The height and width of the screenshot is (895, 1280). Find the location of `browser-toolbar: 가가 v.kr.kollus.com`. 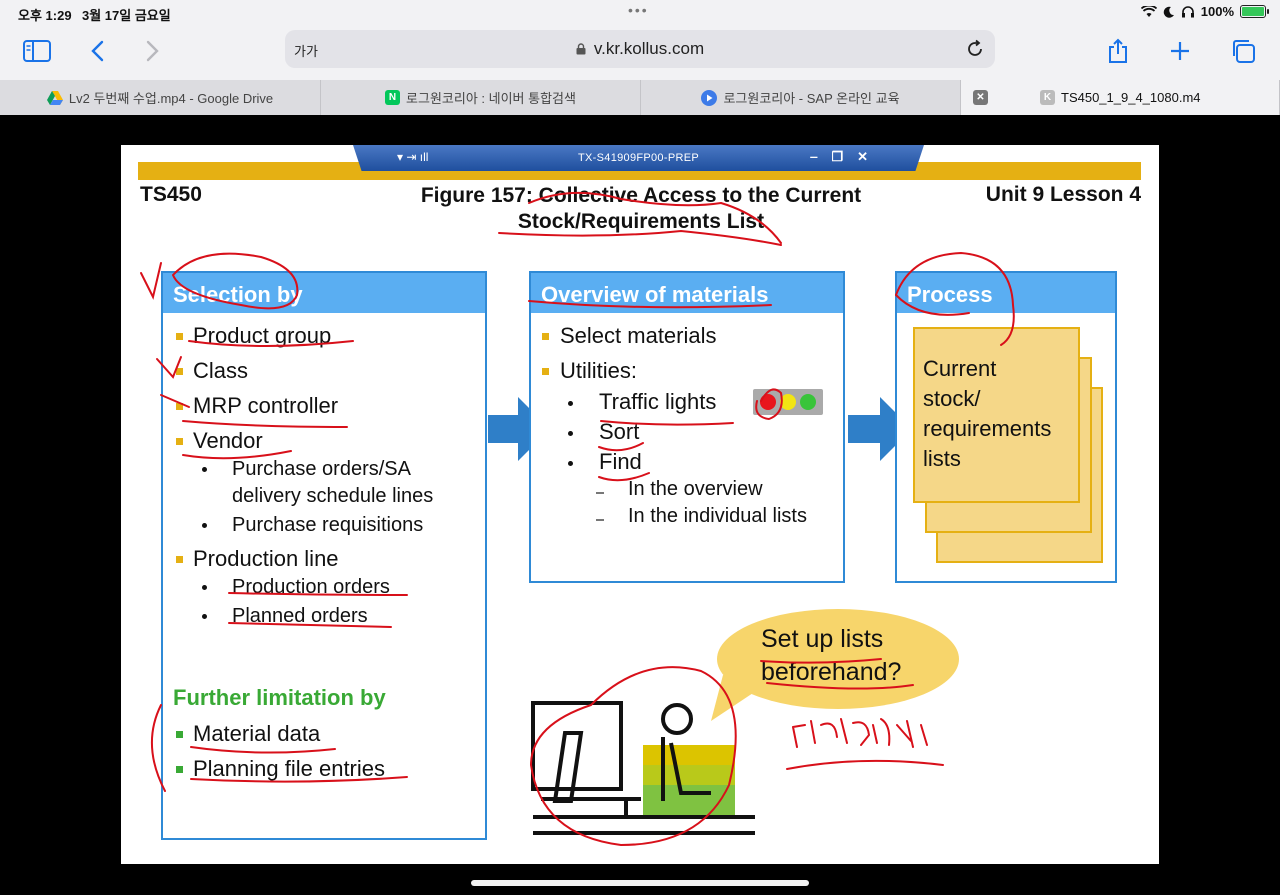

browser-toolbar: 가가 v.kr.kollus.com is located at coordinates (640, 52).